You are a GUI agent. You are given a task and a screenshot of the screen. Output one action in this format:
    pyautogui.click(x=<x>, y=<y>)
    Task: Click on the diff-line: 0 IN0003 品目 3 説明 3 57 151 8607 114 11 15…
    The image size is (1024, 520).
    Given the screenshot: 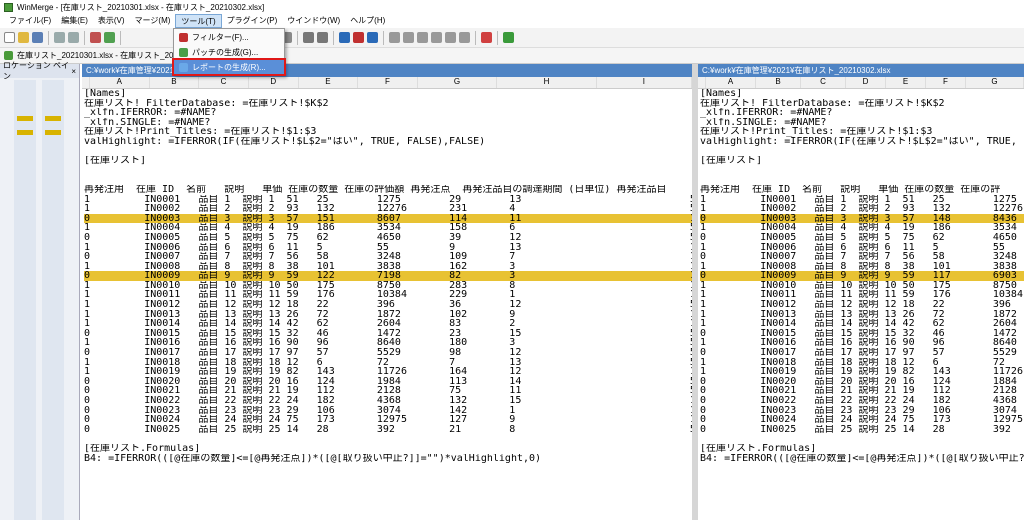 What is the action you would take?
    pyautogui.click(x=388, y=218)
    